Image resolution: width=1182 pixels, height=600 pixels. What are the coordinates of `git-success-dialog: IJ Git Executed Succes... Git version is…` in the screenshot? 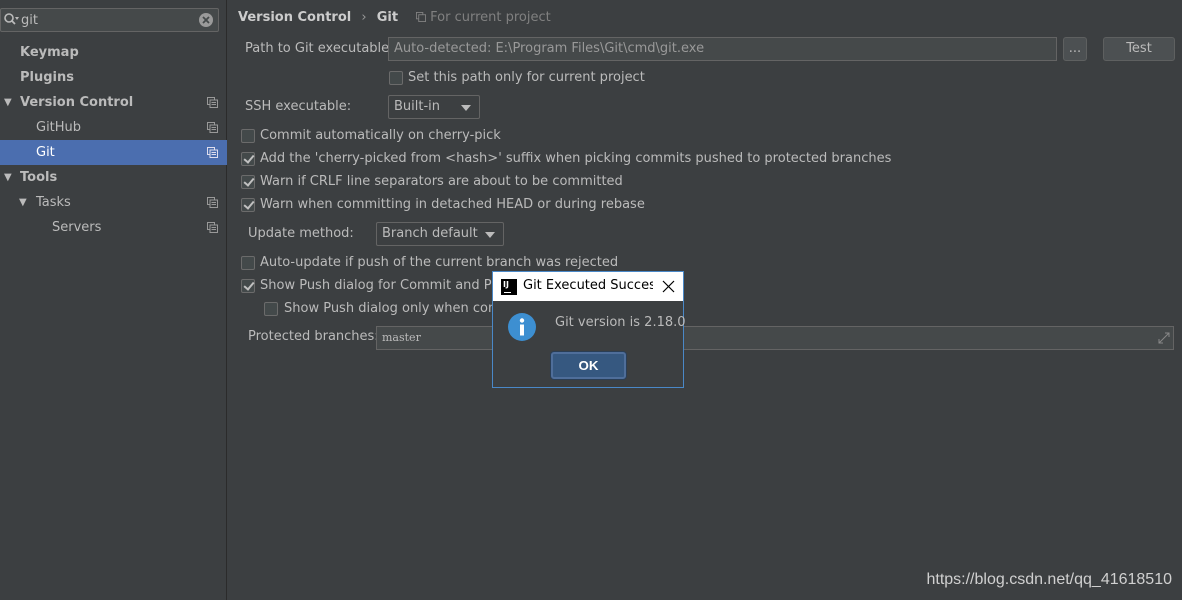 It's located at (589, 329).